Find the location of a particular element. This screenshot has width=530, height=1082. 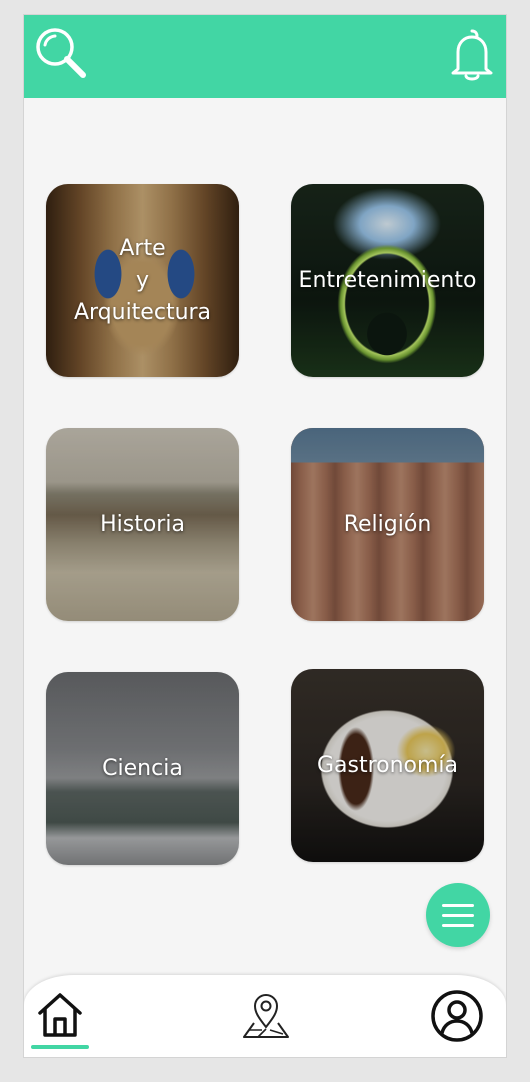

category-label: Religión is located at coordinates (387, 524).